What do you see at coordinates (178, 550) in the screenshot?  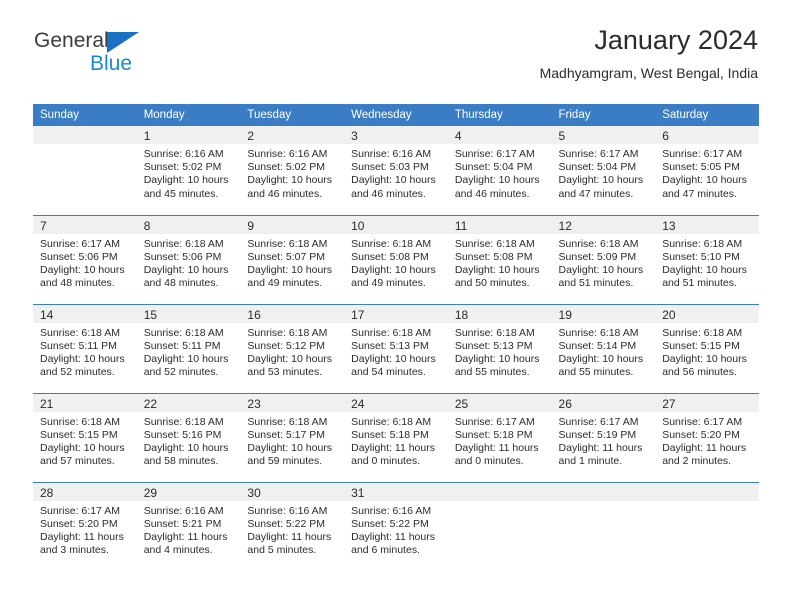 I see `daylight-text-line2: and 4 minutes.` at bounding box center [178, 550].